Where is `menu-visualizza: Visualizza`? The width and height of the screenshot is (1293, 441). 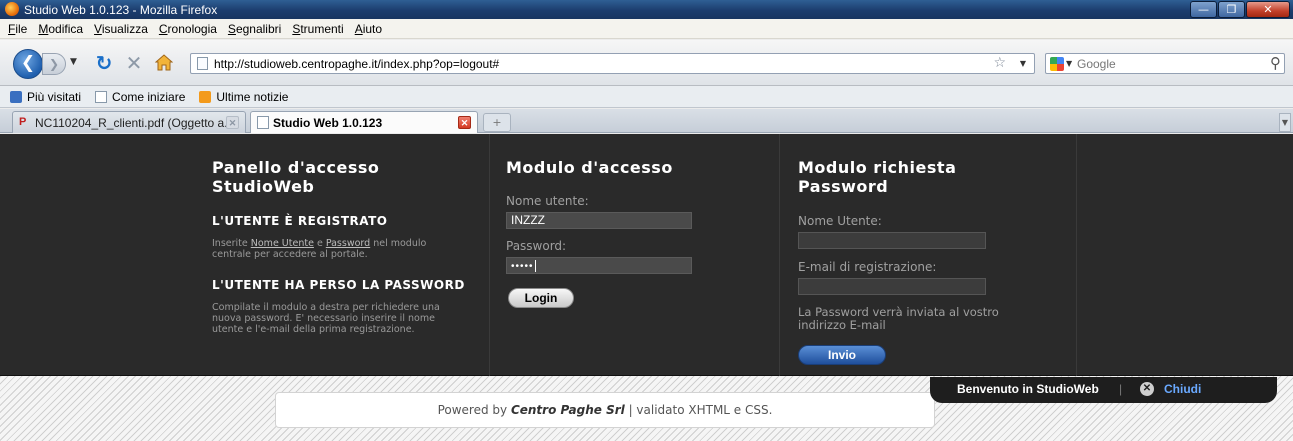
menu-visualizza: Visualizza is located at coordinates (121, 29).